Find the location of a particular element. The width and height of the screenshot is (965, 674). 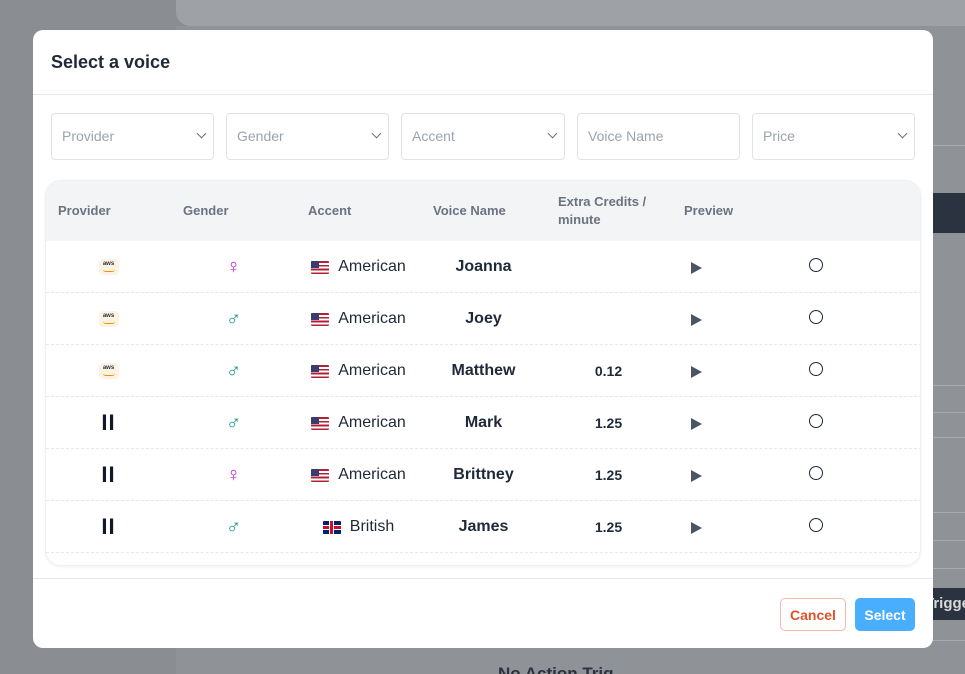

table-row: aws ♂ American Matthew 0.12 is located at coordinates (483, 371).